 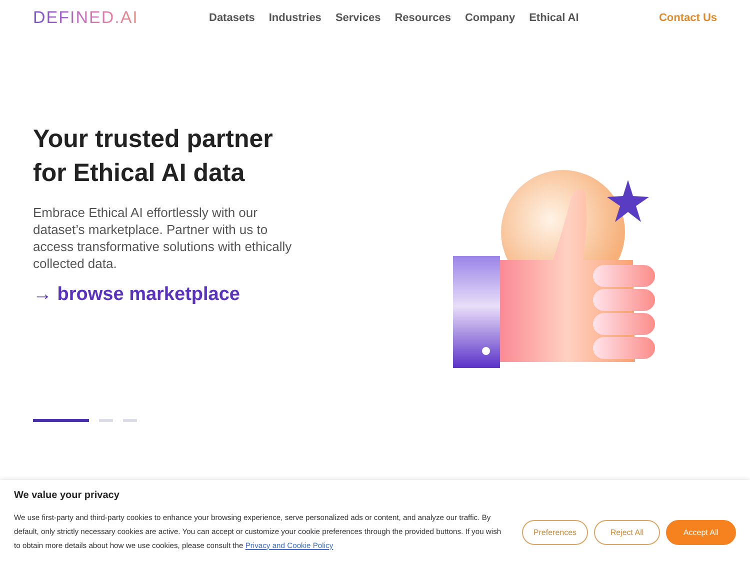 What do you see at coordinates (67, 495) in the screenshot?
I see `cookie-title: We value your privacy` at bounding box center [67, 495].